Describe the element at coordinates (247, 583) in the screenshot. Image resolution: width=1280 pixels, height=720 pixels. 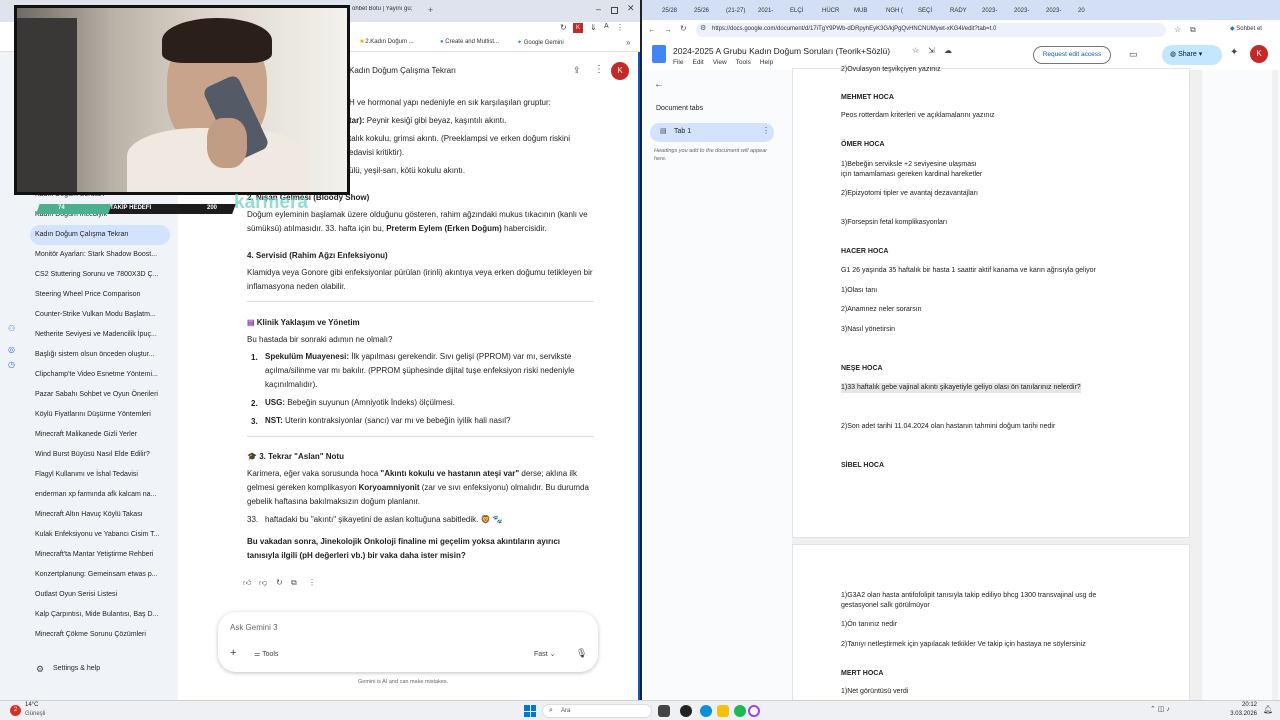
I see `thumbs-up-icon: 👍︎` at that location.